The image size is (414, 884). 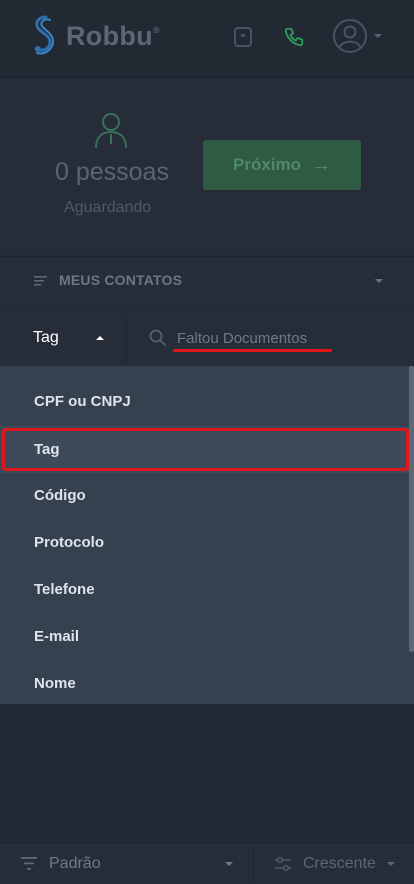 What do you see at coordinates (157, 337) in the screenshot?
I see `search-icon` at bounding box center [157, 337].